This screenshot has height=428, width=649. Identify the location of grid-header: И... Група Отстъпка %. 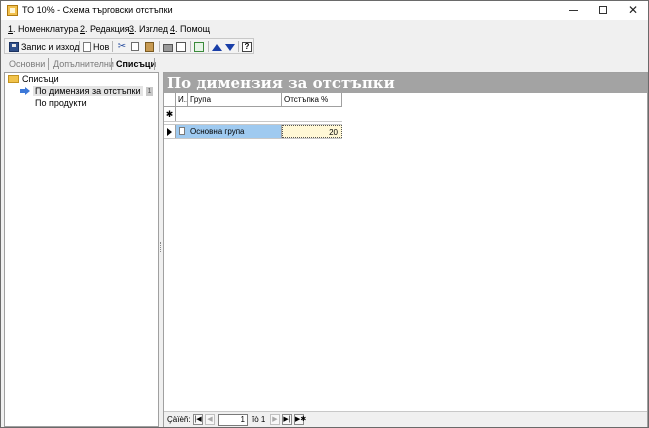
(253, 100).